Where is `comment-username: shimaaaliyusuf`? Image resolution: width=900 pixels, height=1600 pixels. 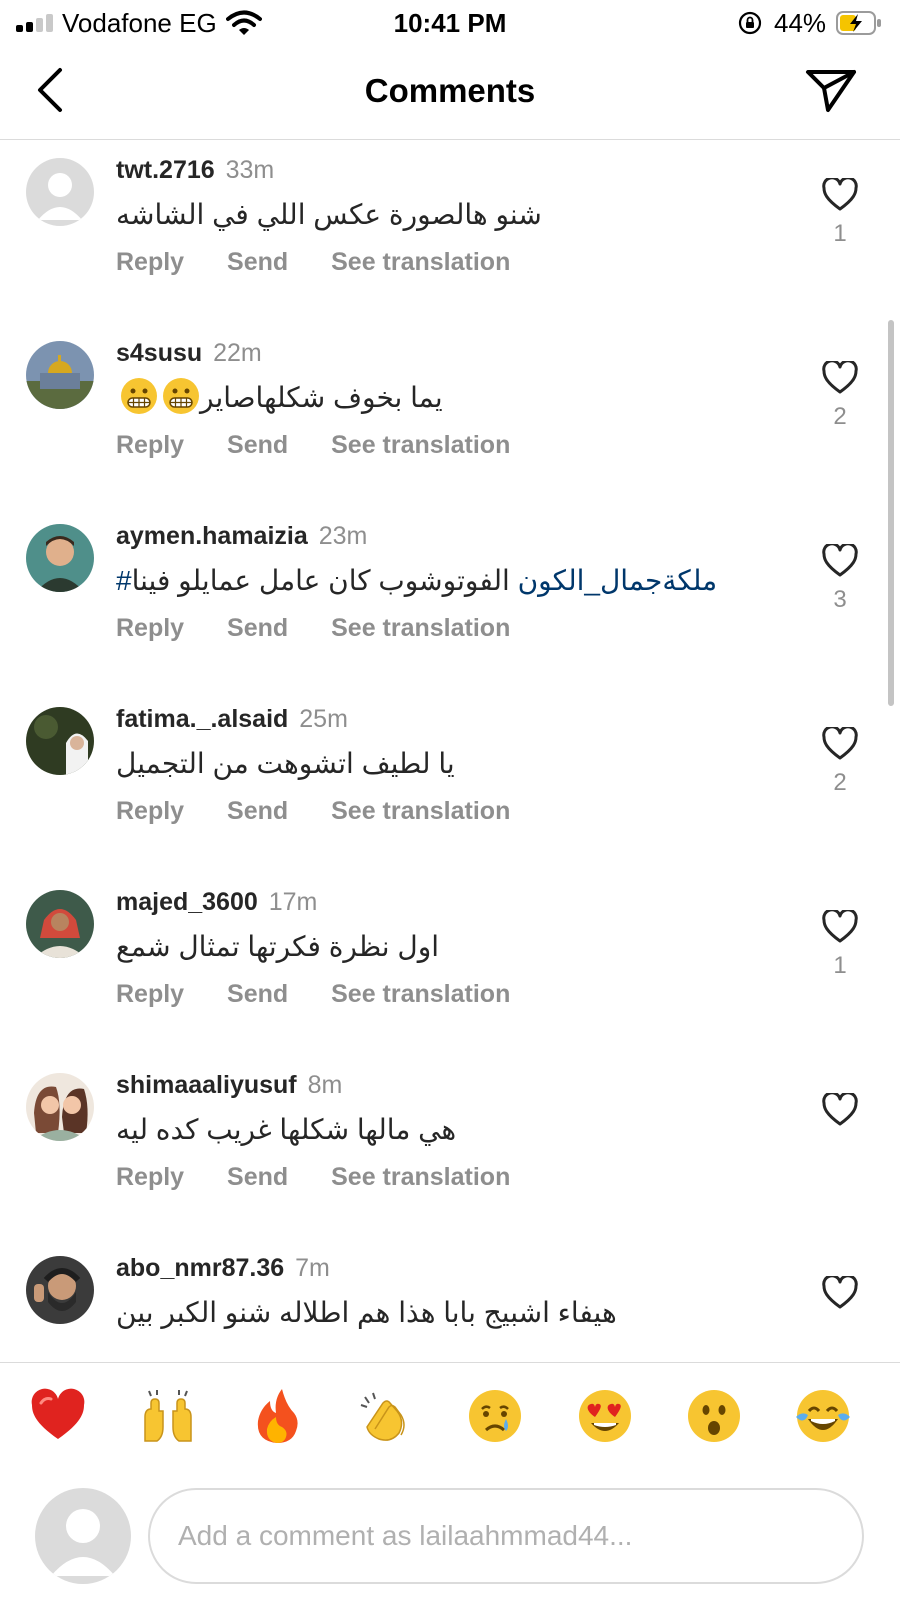 comment-username: shimaaaliyusuf is located at coordinates (206, 1085).